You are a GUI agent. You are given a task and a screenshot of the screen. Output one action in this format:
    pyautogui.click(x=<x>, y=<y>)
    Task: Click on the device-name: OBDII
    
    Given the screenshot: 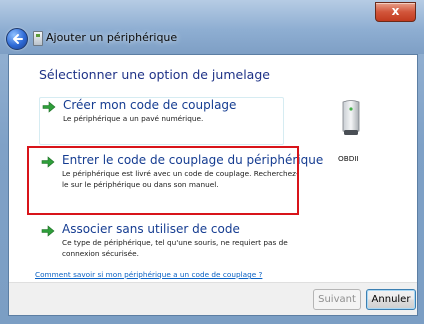 What is the action you would take?
    pyautogui.click(x=348, y=158)
    